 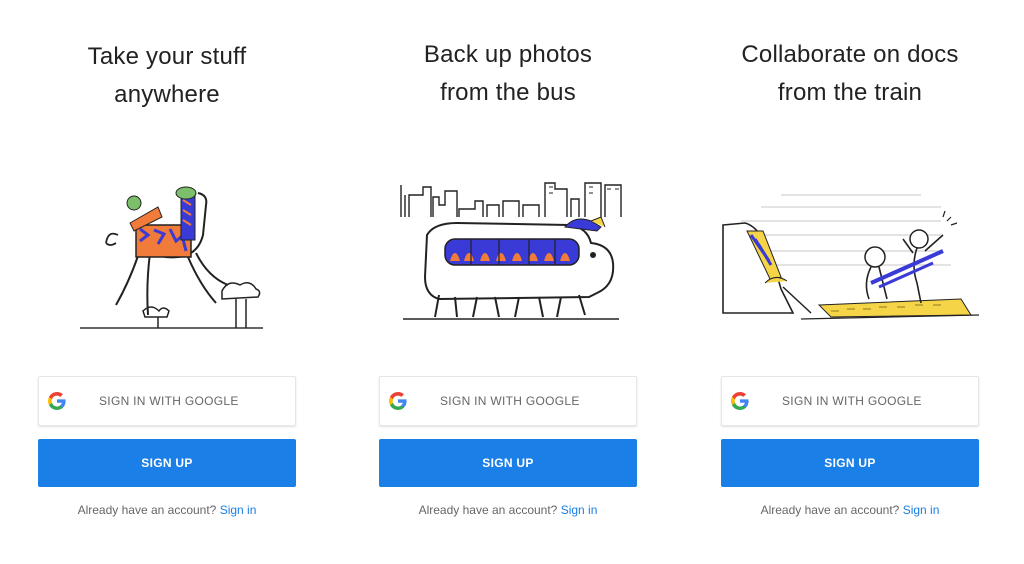 I want to click on panel-title: Collaborate on docs from the train, so click(x=850, y=74).